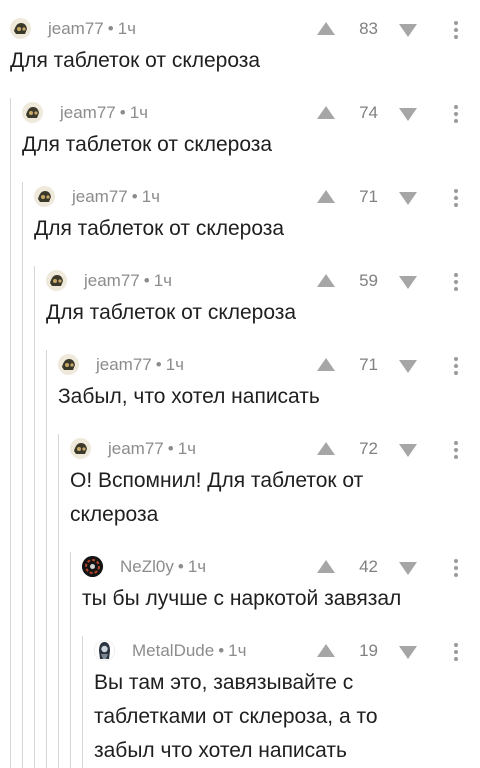 The width and height of the screenshot is (480, 768). Describe the element at coordinates (240, 567) in the screenshot. I see `comment-header: NeZl0y • 1ч 42` at that location.